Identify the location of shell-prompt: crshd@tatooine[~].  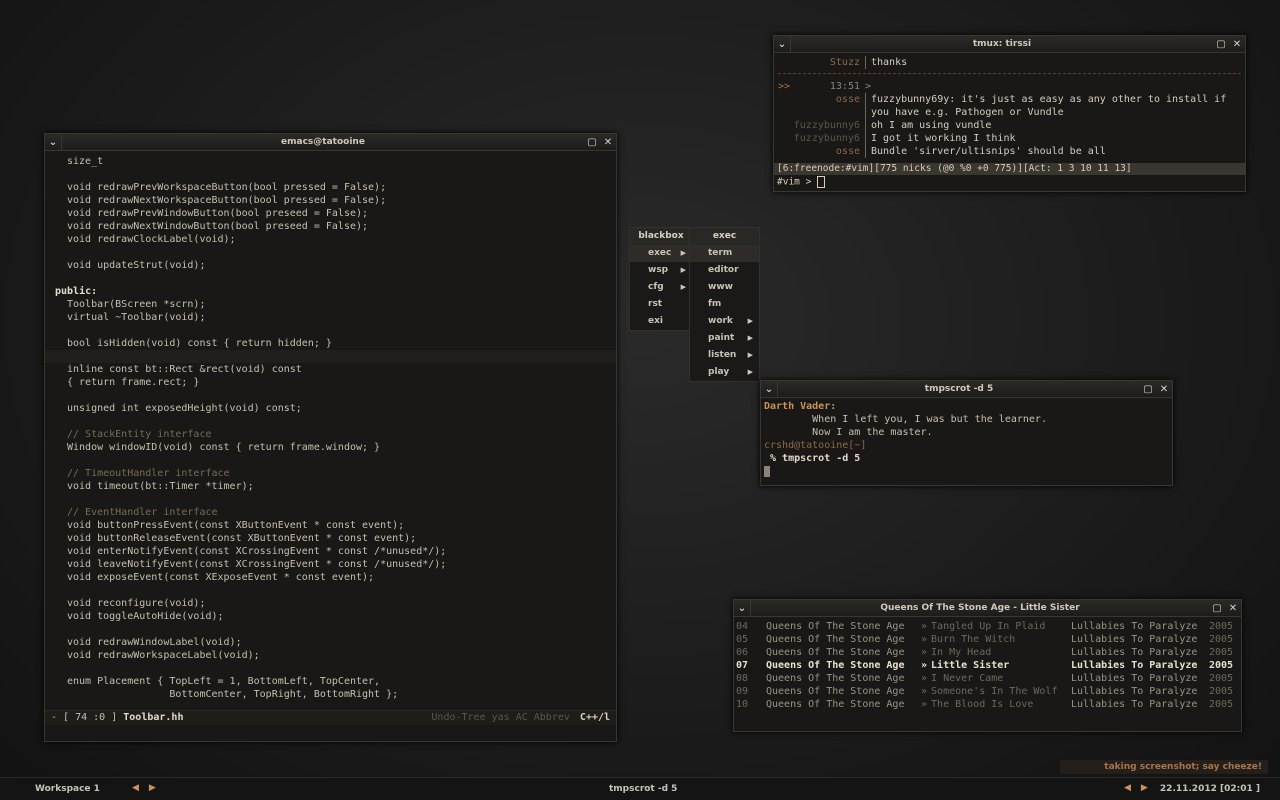
(815, 445).